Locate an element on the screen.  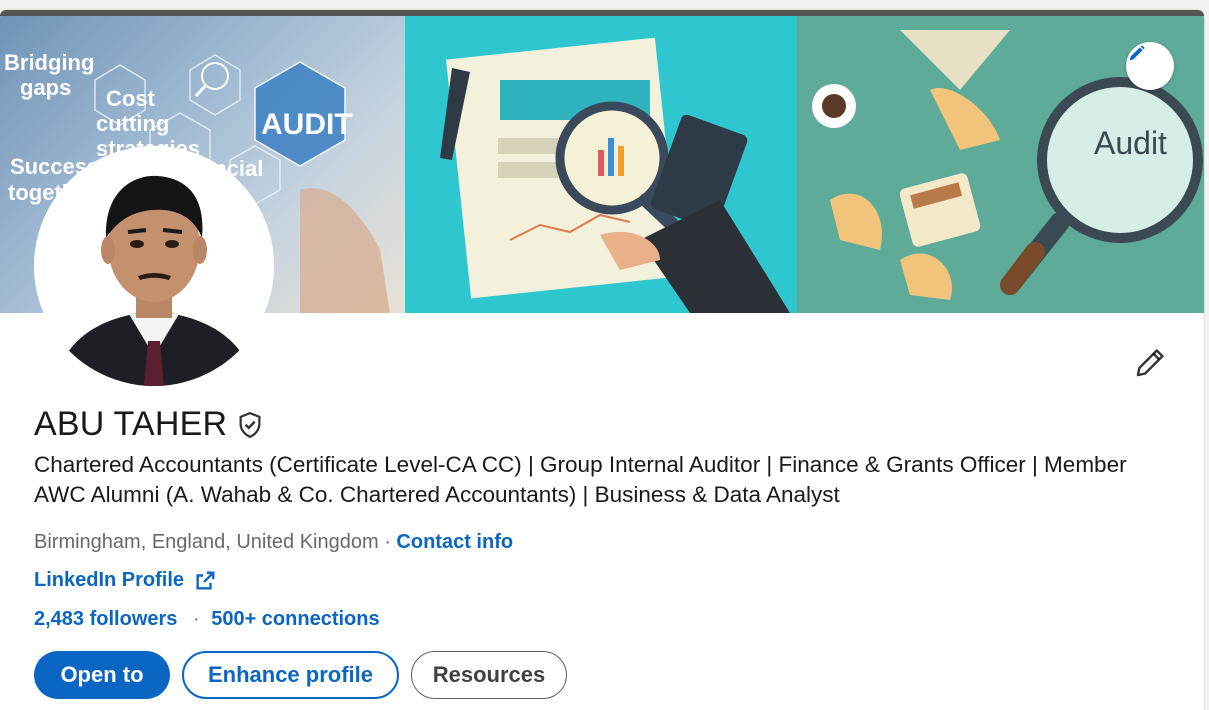
enhance-profile-button: Enhance profile is located at coordinates (290, 675).